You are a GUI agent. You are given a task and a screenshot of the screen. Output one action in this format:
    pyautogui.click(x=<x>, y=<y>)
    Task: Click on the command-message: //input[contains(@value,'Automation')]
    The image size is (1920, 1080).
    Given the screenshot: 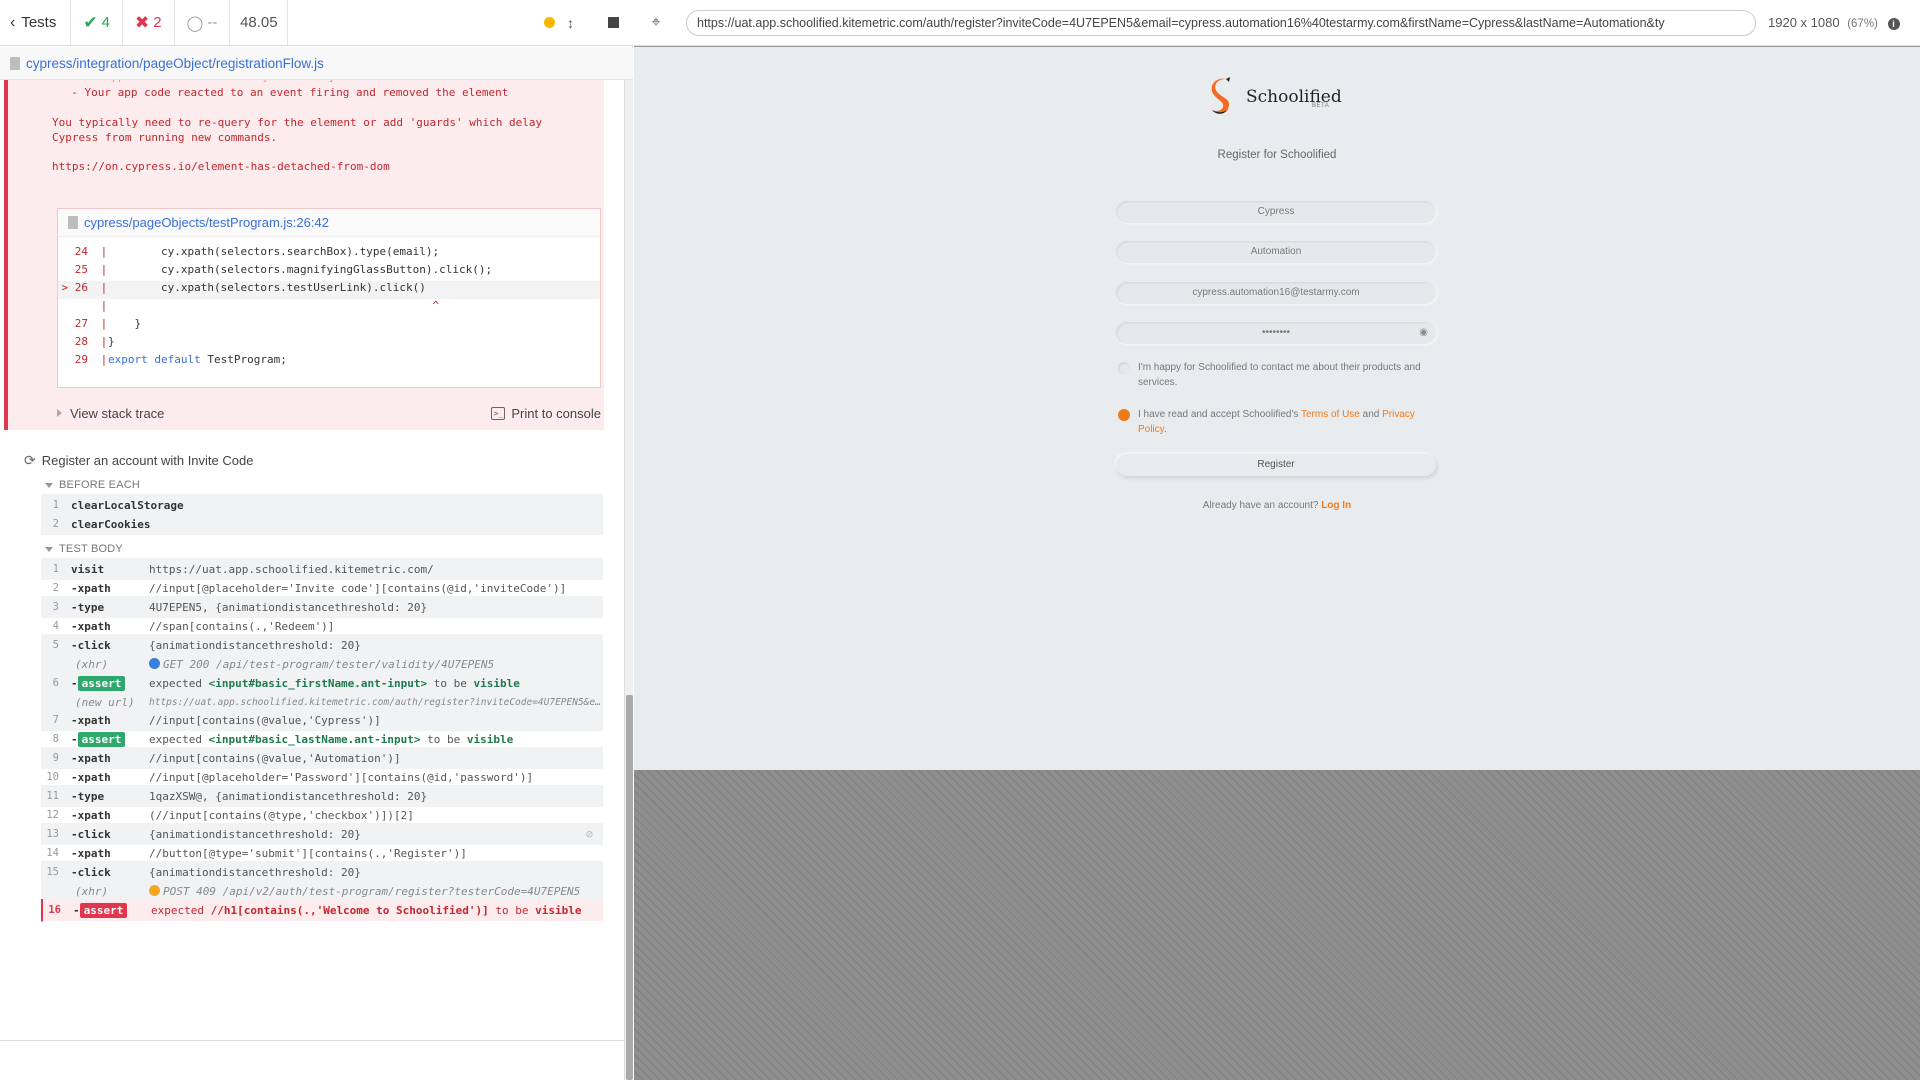 What is the action you would take?
    pyautogui.click(x=275, y=758)
    